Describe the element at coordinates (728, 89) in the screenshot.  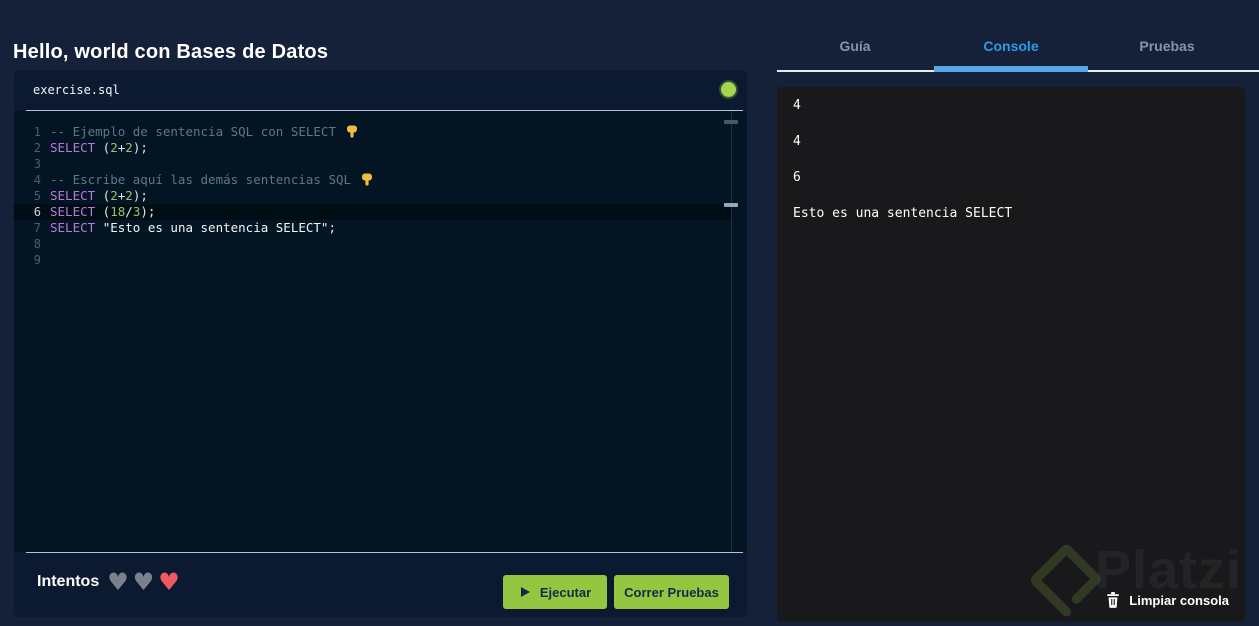
I see `status-dot-icon` at that location.